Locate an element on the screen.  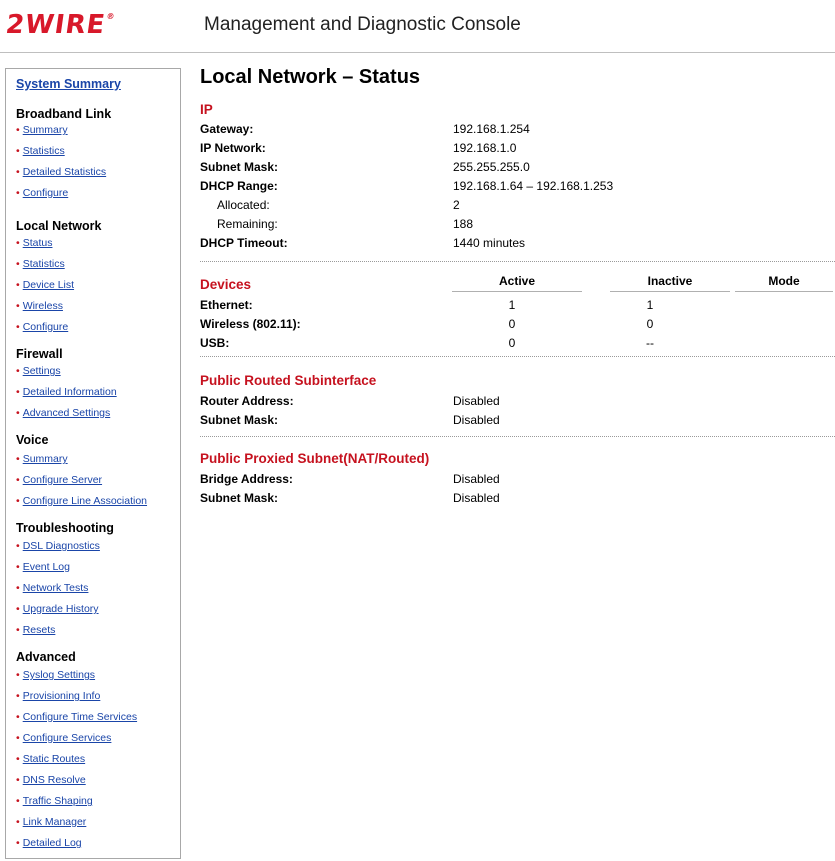
section-broadband-link: Broadband Link is located at coordinates (64, 114).